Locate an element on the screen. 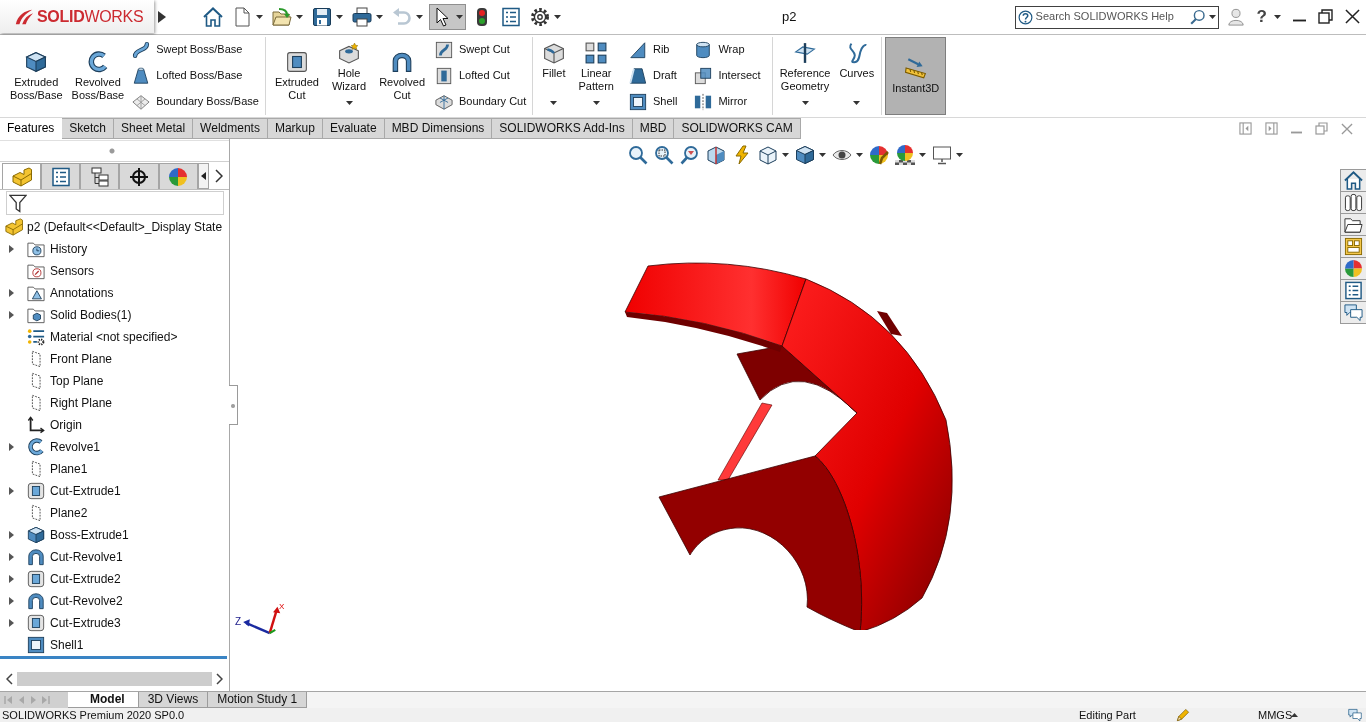  tile-left-icon is located at coordinates (1245, 128).